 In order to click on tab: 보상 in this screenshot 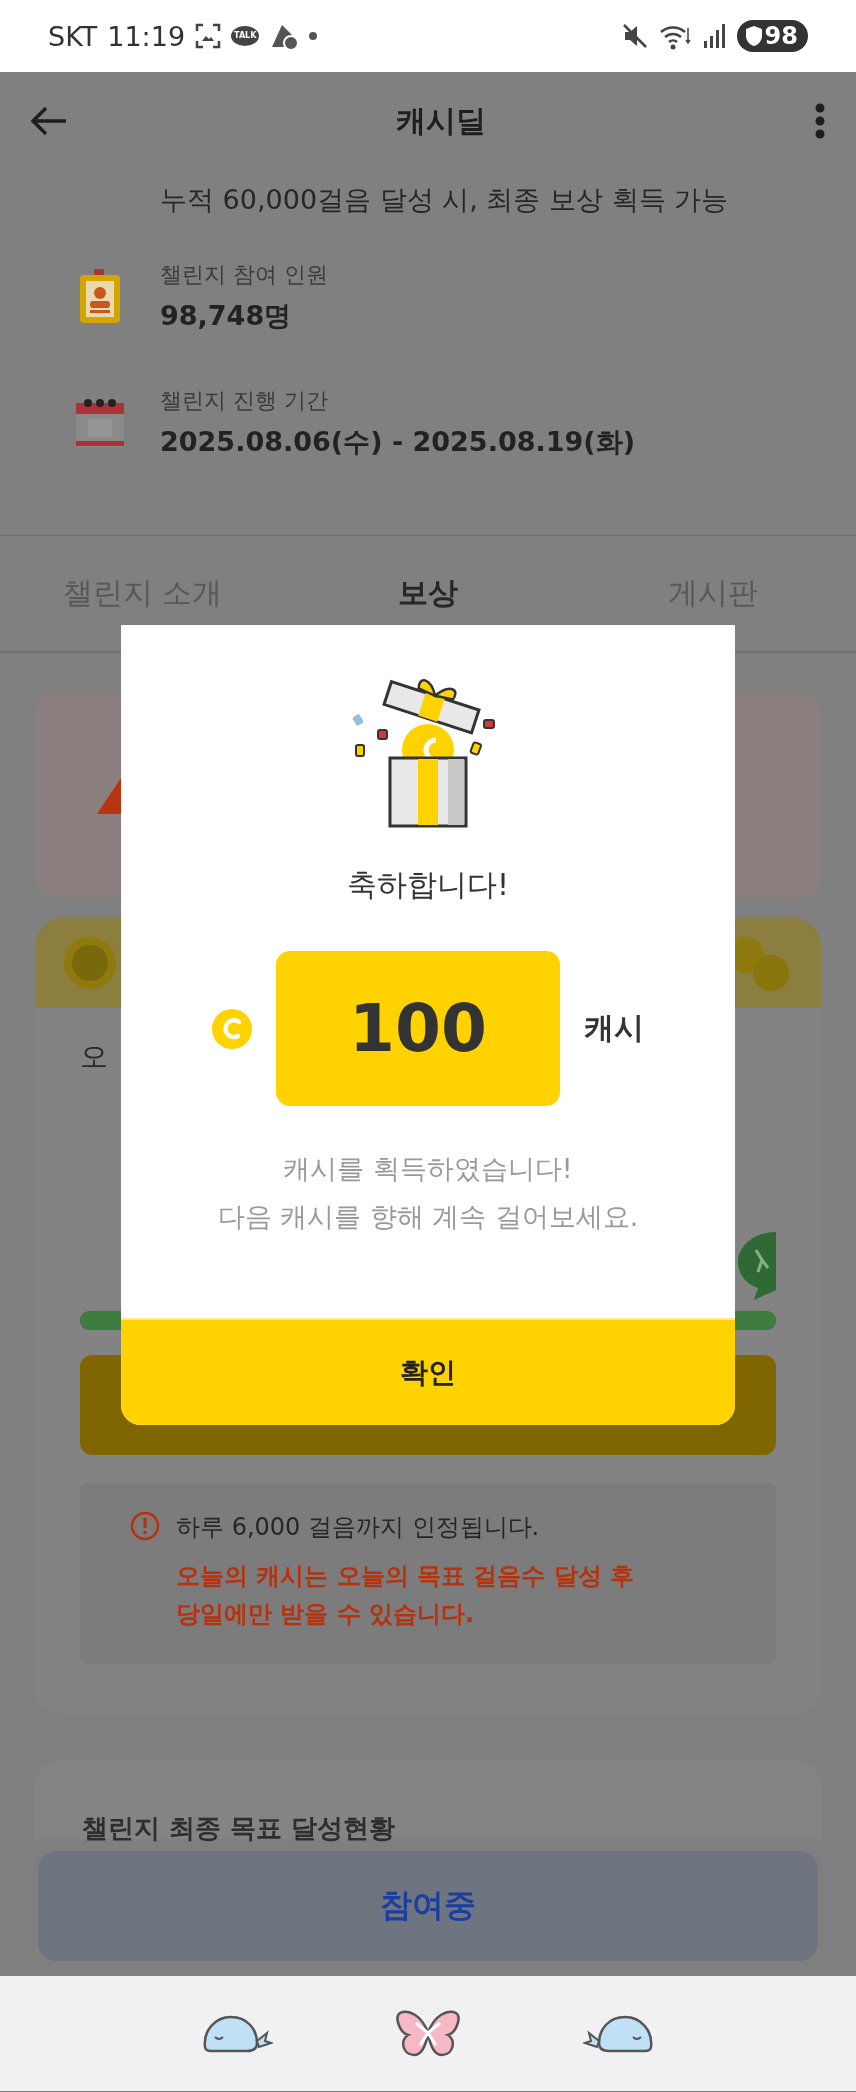, I will do `click(428, 593)`.